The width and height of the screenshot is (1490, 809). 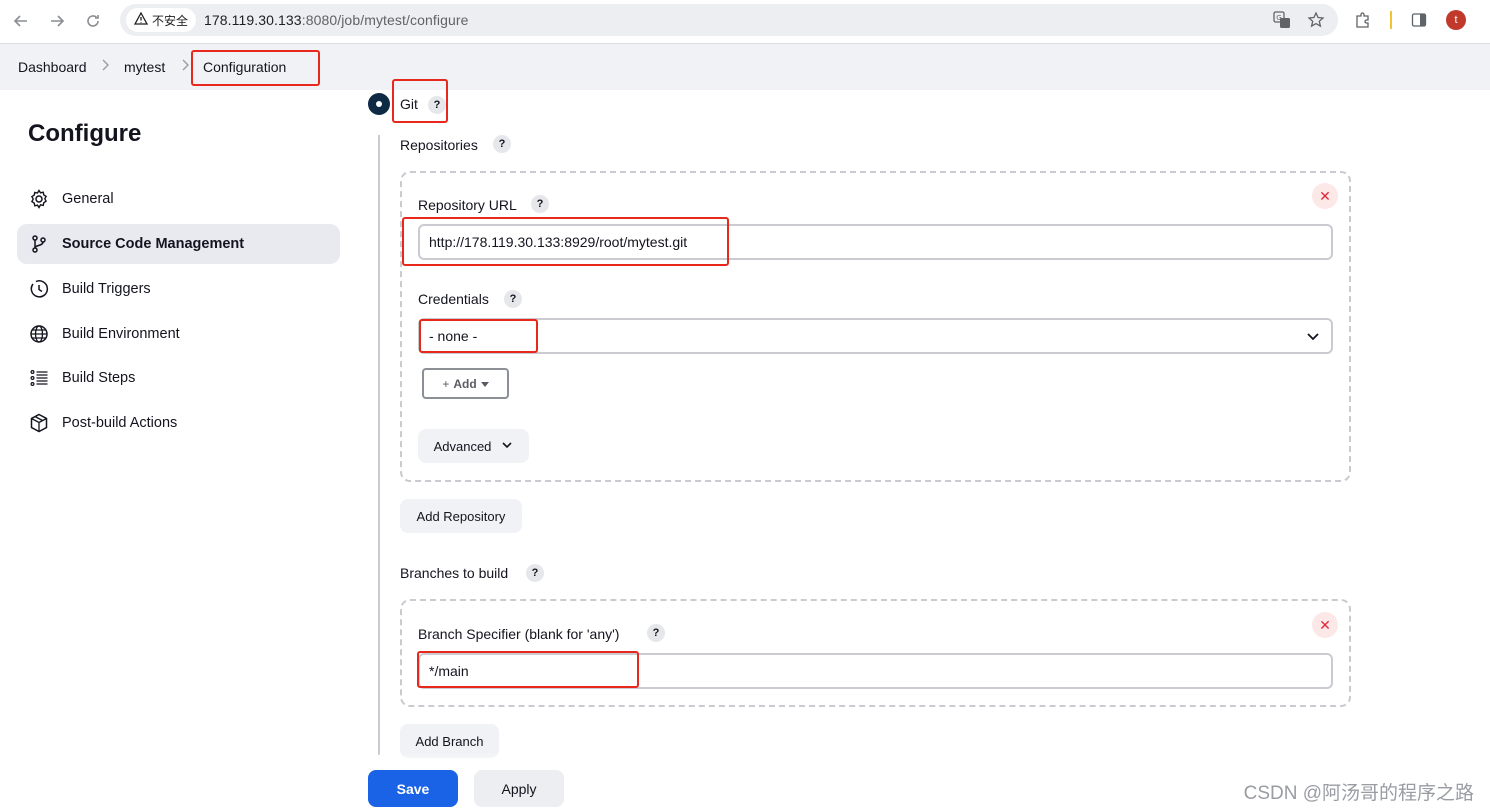 I want to click on sidebar-item-build-triggers: Build Triggers, so click(x=178, y=289).